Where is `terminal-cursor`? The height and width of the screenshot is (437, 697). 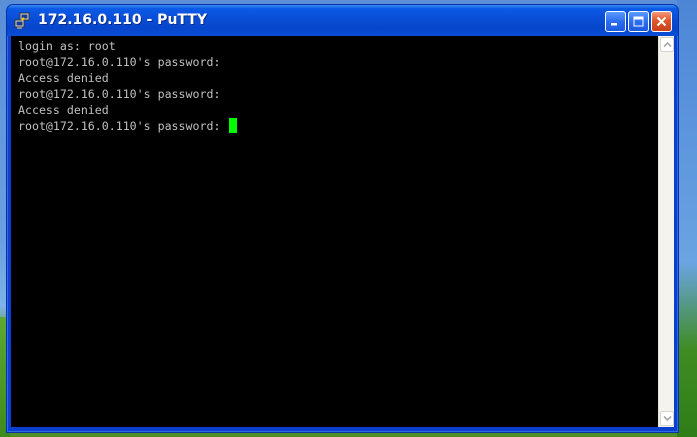
terminal-cursor is located at coordinates (233, 125).